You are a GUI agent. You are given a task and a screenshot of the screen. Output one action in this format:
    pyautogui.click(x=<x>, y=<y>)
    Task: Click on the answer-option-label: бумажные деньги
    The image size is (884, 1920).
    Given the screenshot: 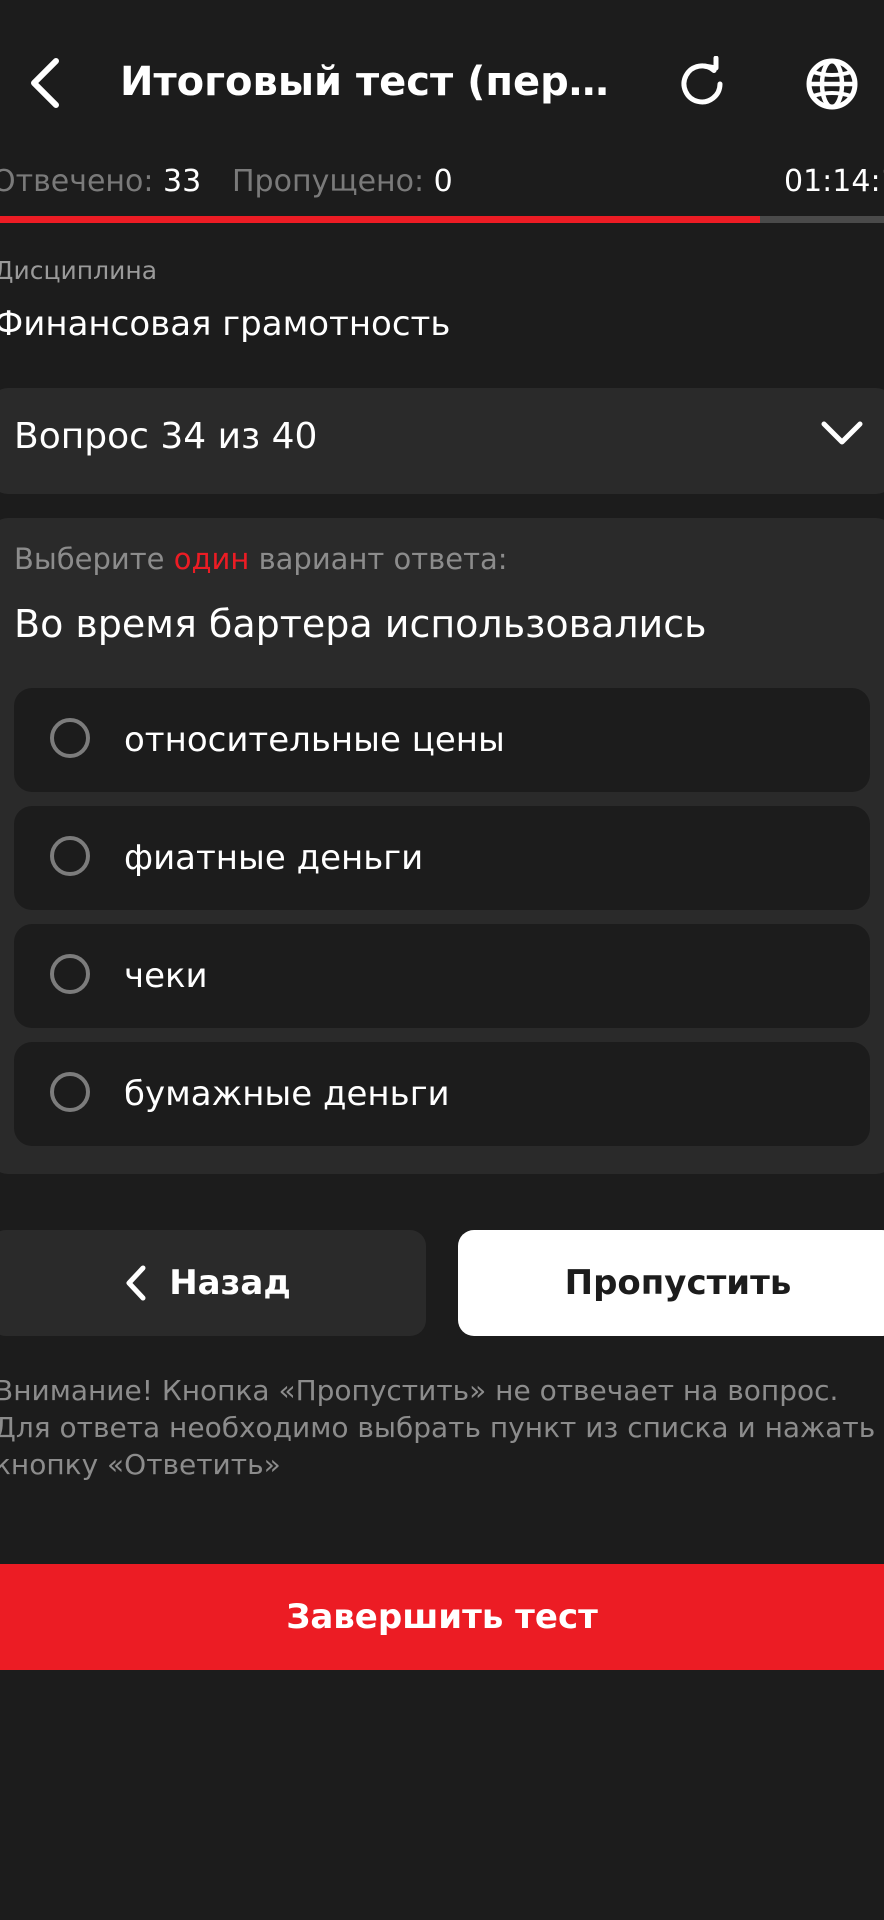 What is the action you would take?
    pyautogui.click(x=287, y=1094)
    